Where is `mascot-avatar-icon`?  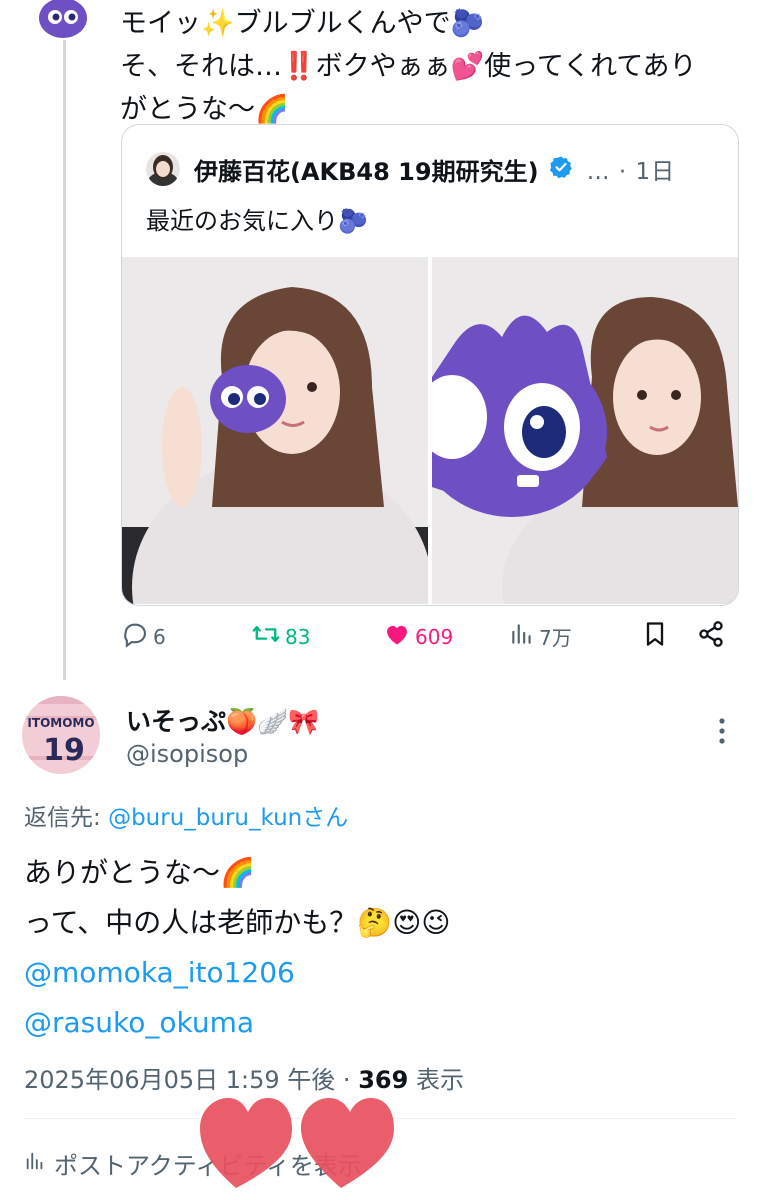 mascot-avatar-icon is located at coordinates (63, 19).